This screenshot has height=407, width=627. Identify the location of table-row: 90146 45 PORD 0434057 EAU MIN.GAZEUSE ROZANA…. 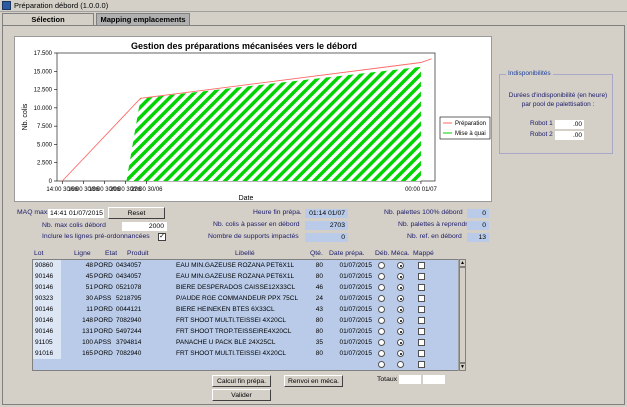
(249, 276).